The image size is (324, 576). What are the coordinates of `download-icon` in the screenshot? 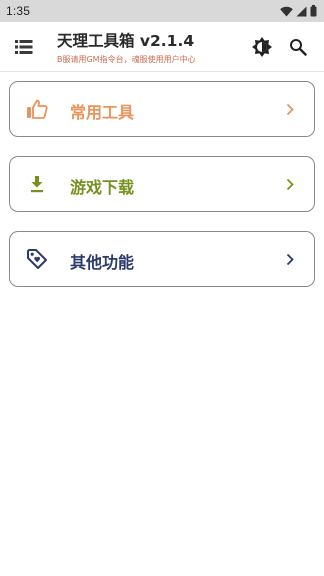 It's located at (37, 184).